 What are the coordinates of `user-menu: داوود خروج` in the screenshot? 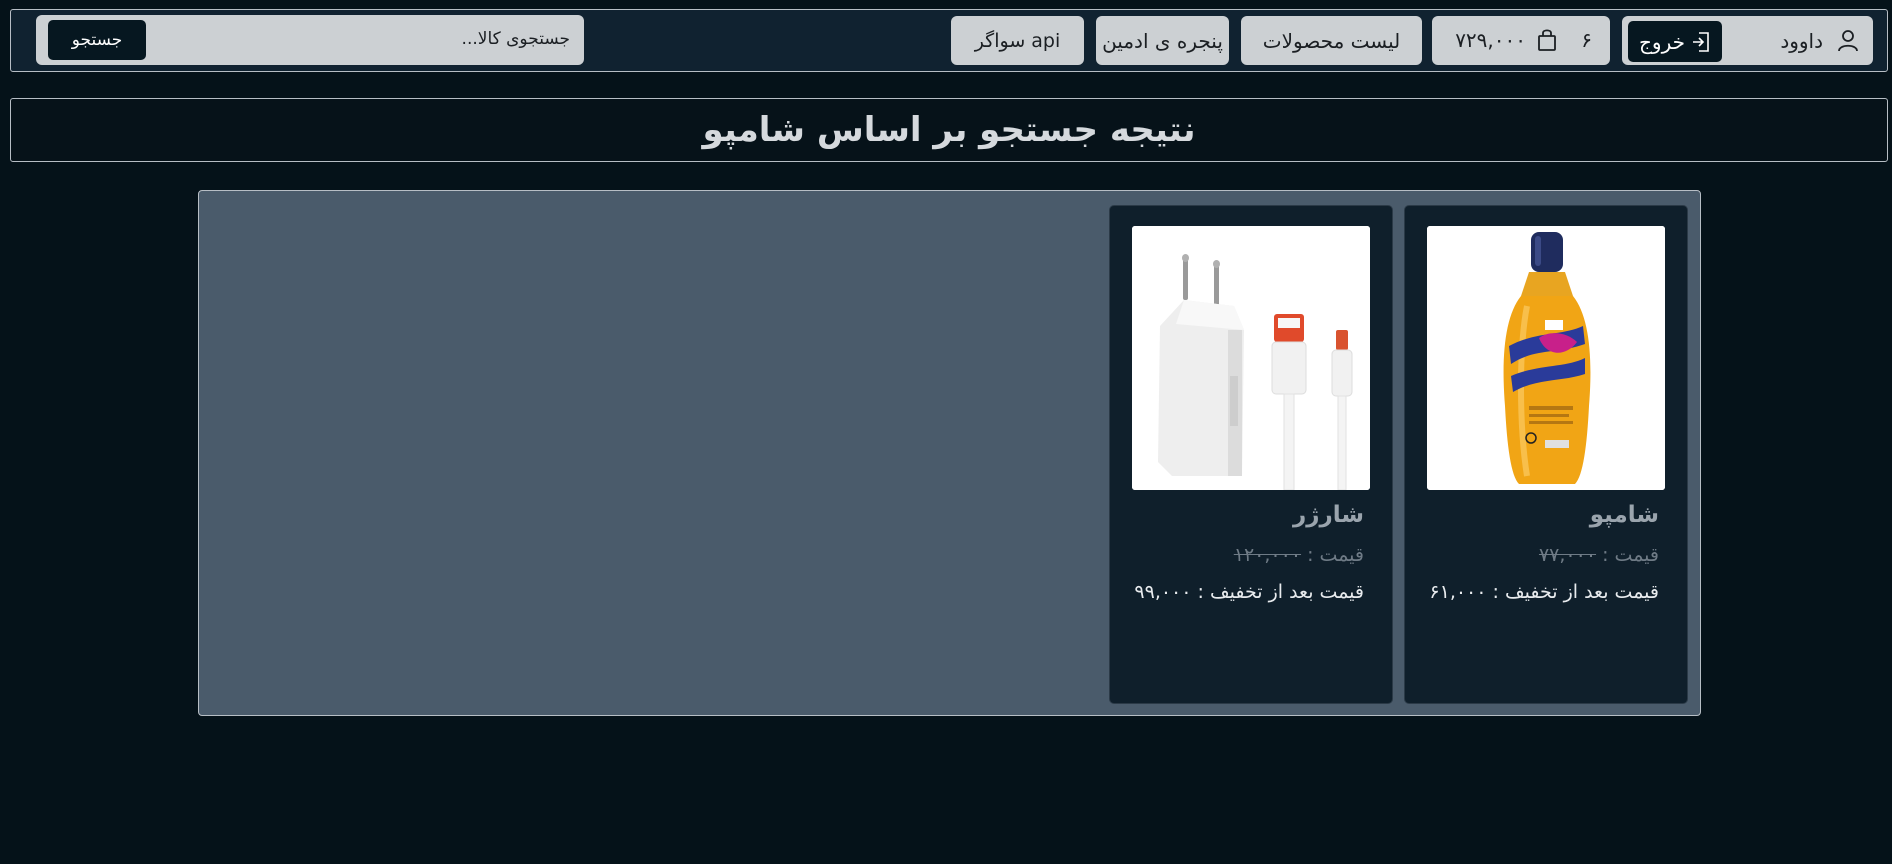 It's located at (1747, 40).